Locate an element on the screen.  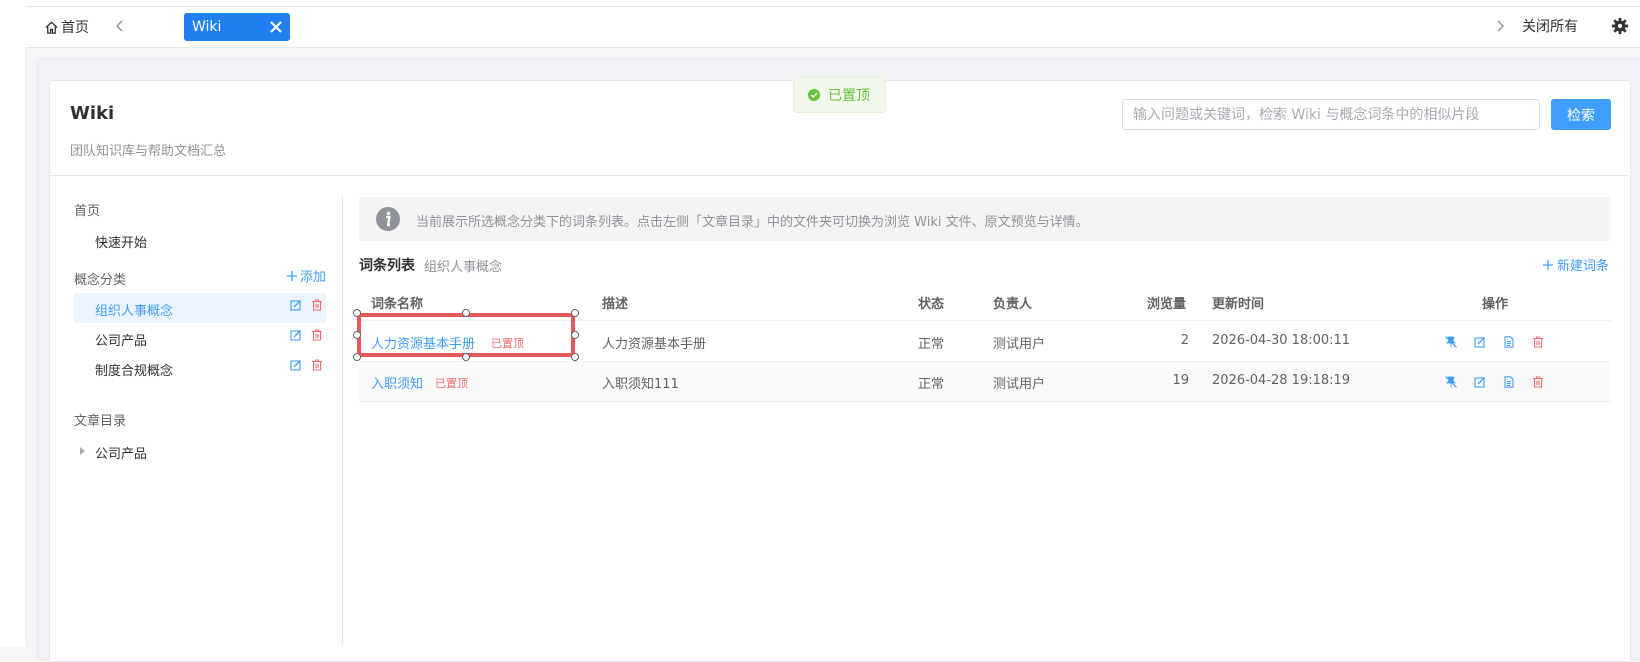
sidebar-item-quick-start: 快速开始 is located at coordinates (121, 241).